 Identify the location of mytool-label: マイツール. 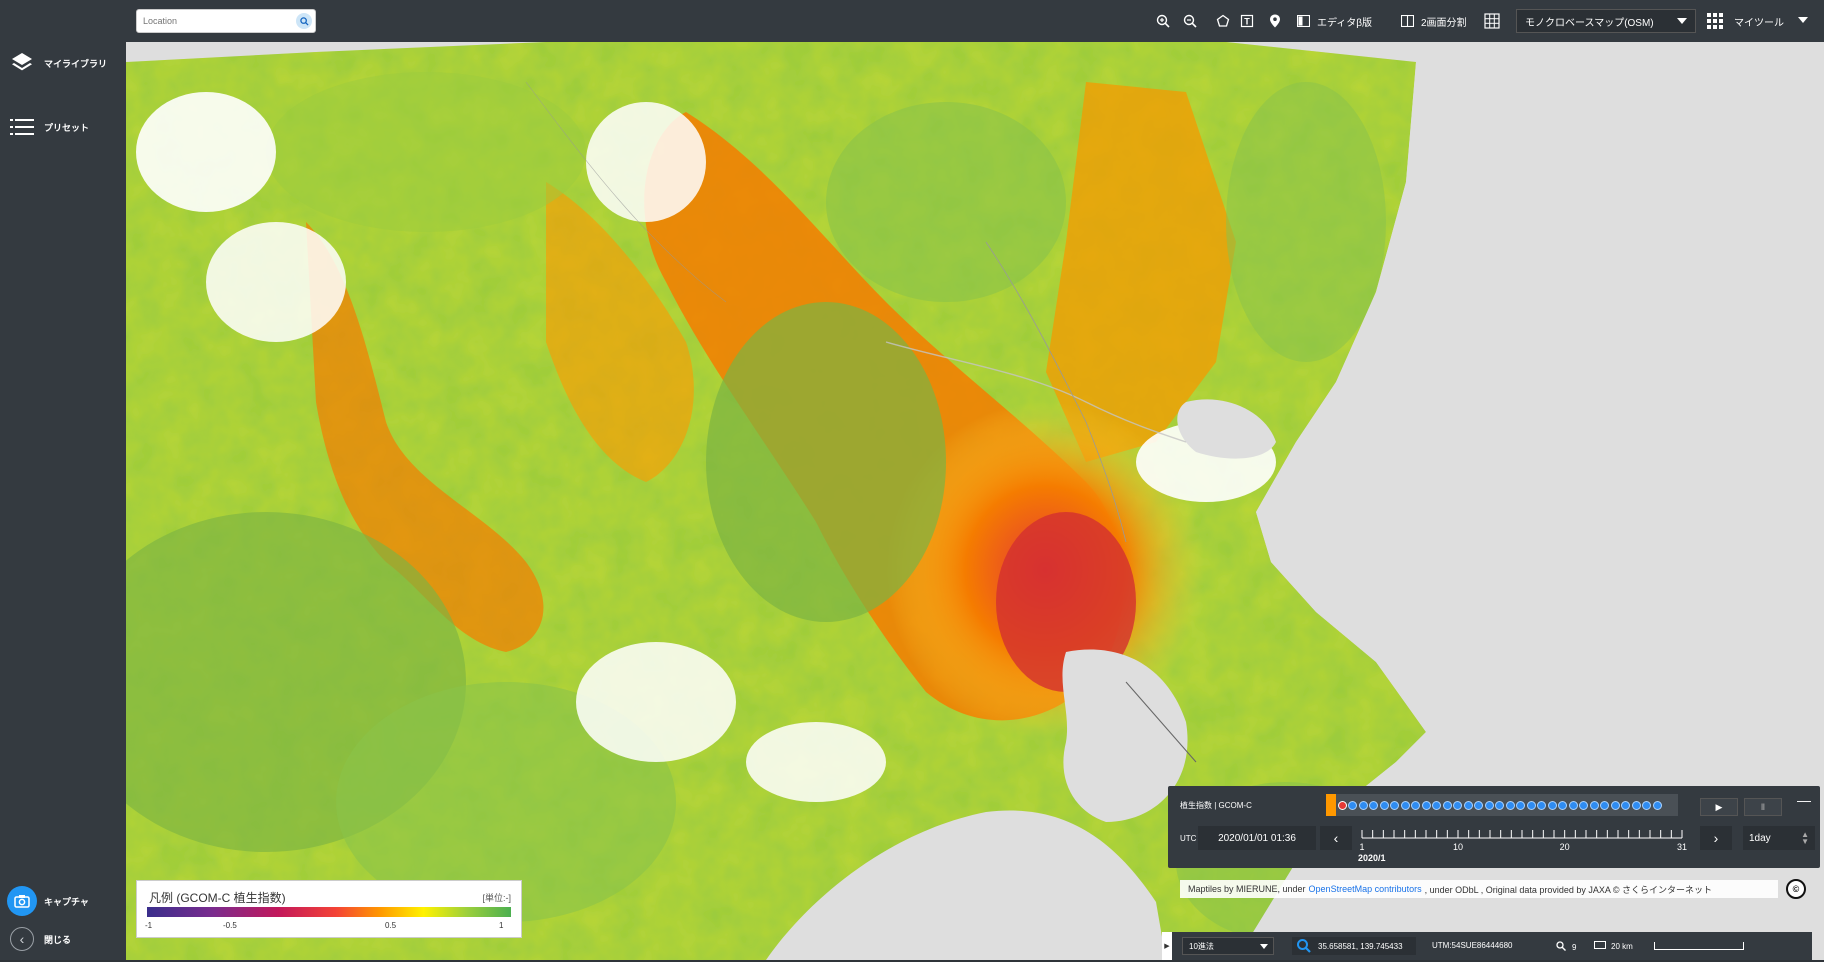
(1759, 23).